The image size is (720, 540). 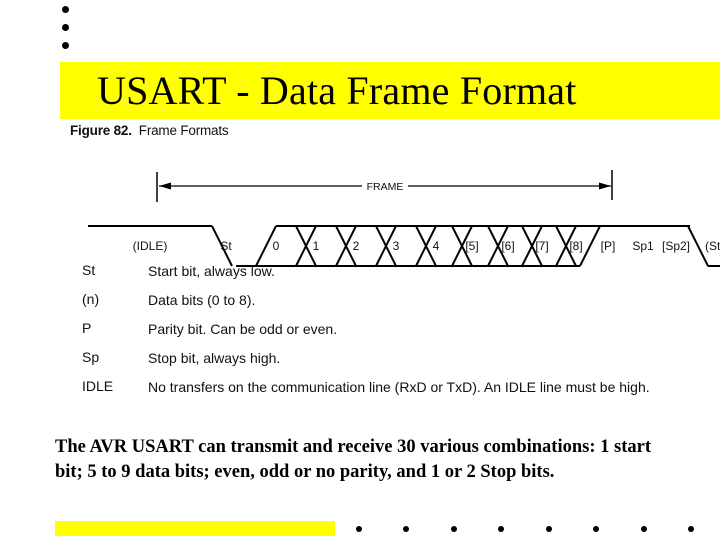 I want to click on figure-caption-text: Frame Formats, so click(x=183, y=130).